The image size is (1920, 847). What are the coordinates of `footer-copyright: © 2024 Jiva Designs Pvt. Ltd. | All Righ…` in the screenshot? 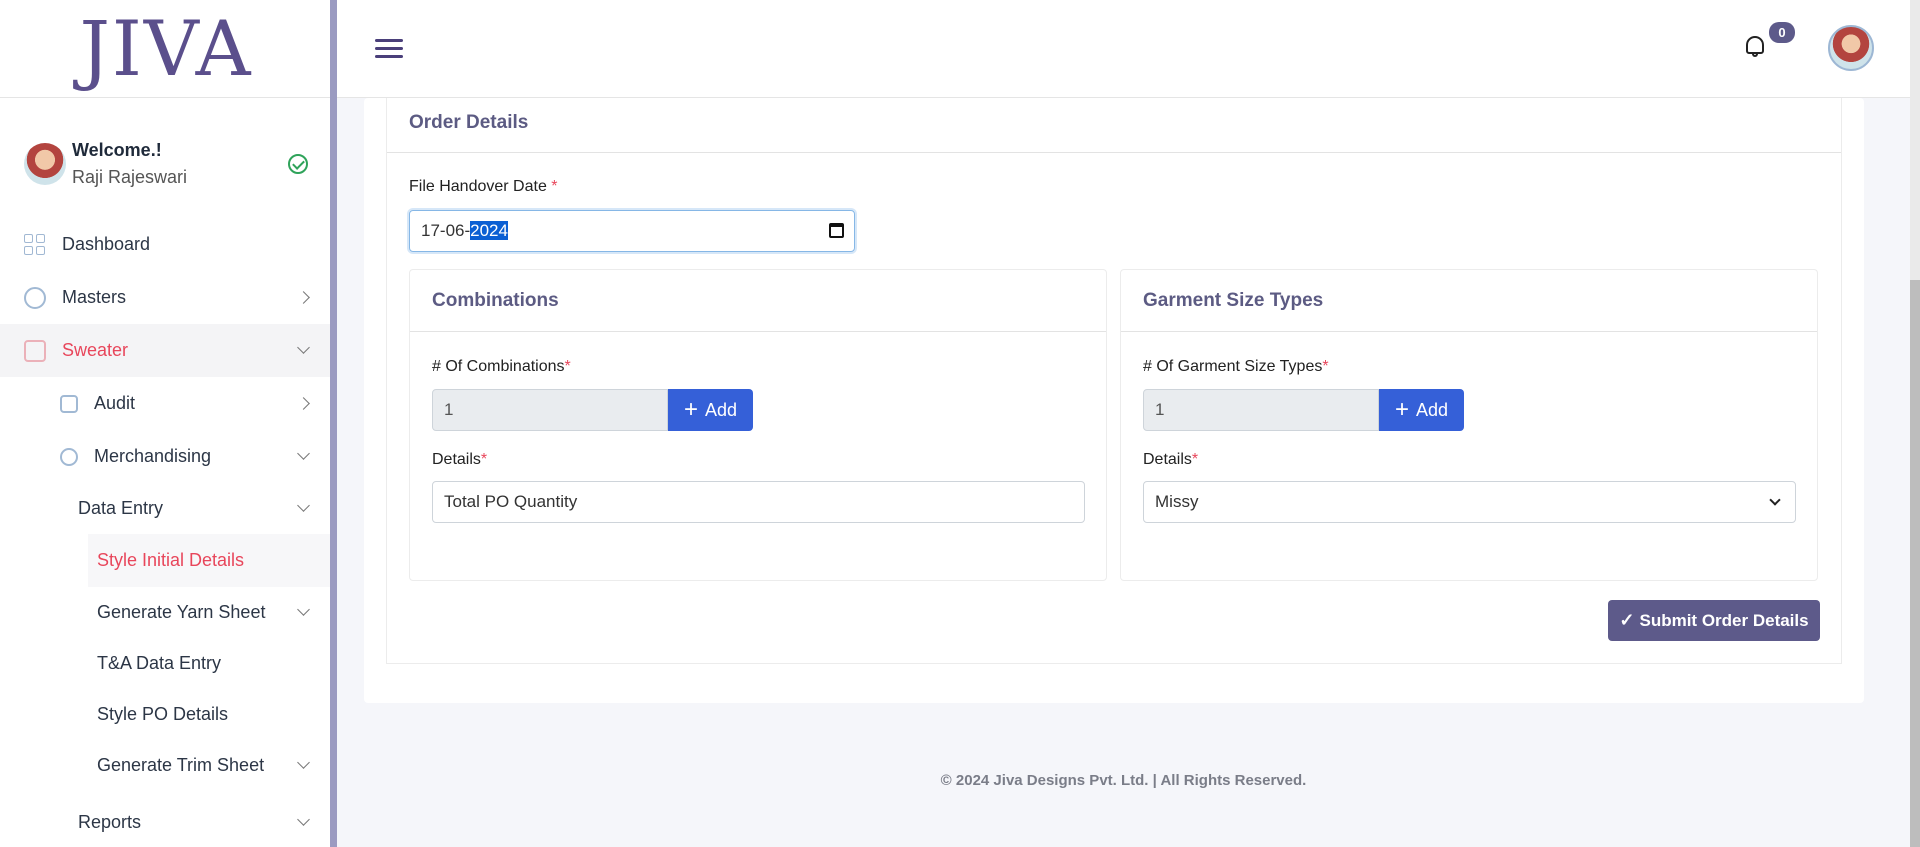 It's located at (1123, 780).